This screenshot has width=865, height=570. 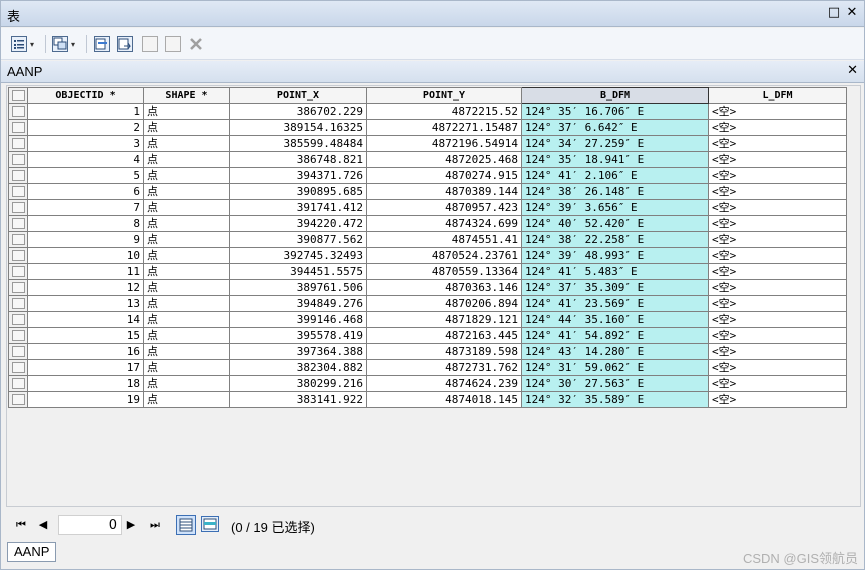 What do you see at coordinates (298, 335) in the screenshot?
I see `cell-point-x: 395578.419` at bounding box center [298, 335].